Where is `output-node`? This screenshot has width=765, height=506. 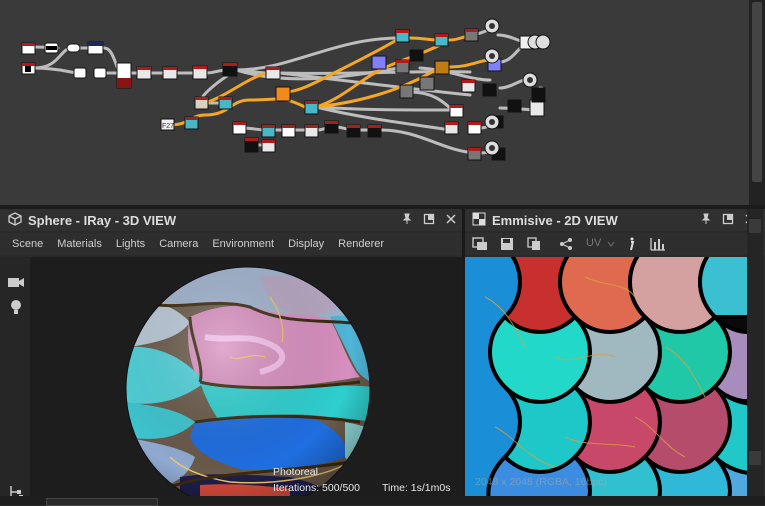
output-node is located at coordinates (543, 42).